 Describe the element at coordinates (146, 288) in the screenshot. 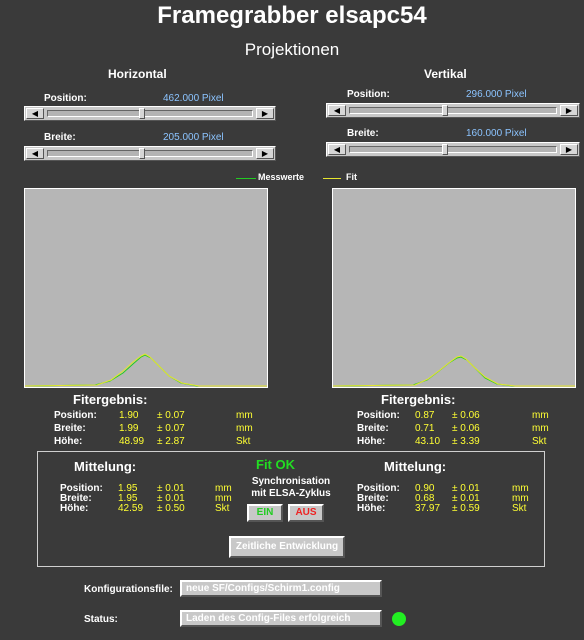

I see `horizontal-projection-plot` at that location.